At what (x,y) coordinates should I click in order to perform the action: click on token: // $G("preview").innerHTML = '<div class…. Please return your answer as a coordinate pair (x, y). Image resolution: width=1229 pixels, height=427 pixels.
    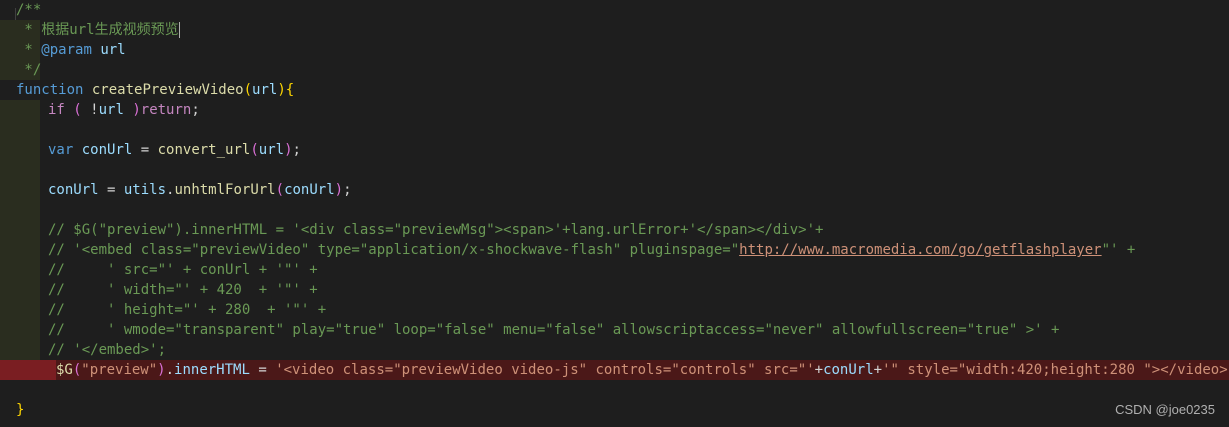
    Looking at the image, I should click on (436, 230).